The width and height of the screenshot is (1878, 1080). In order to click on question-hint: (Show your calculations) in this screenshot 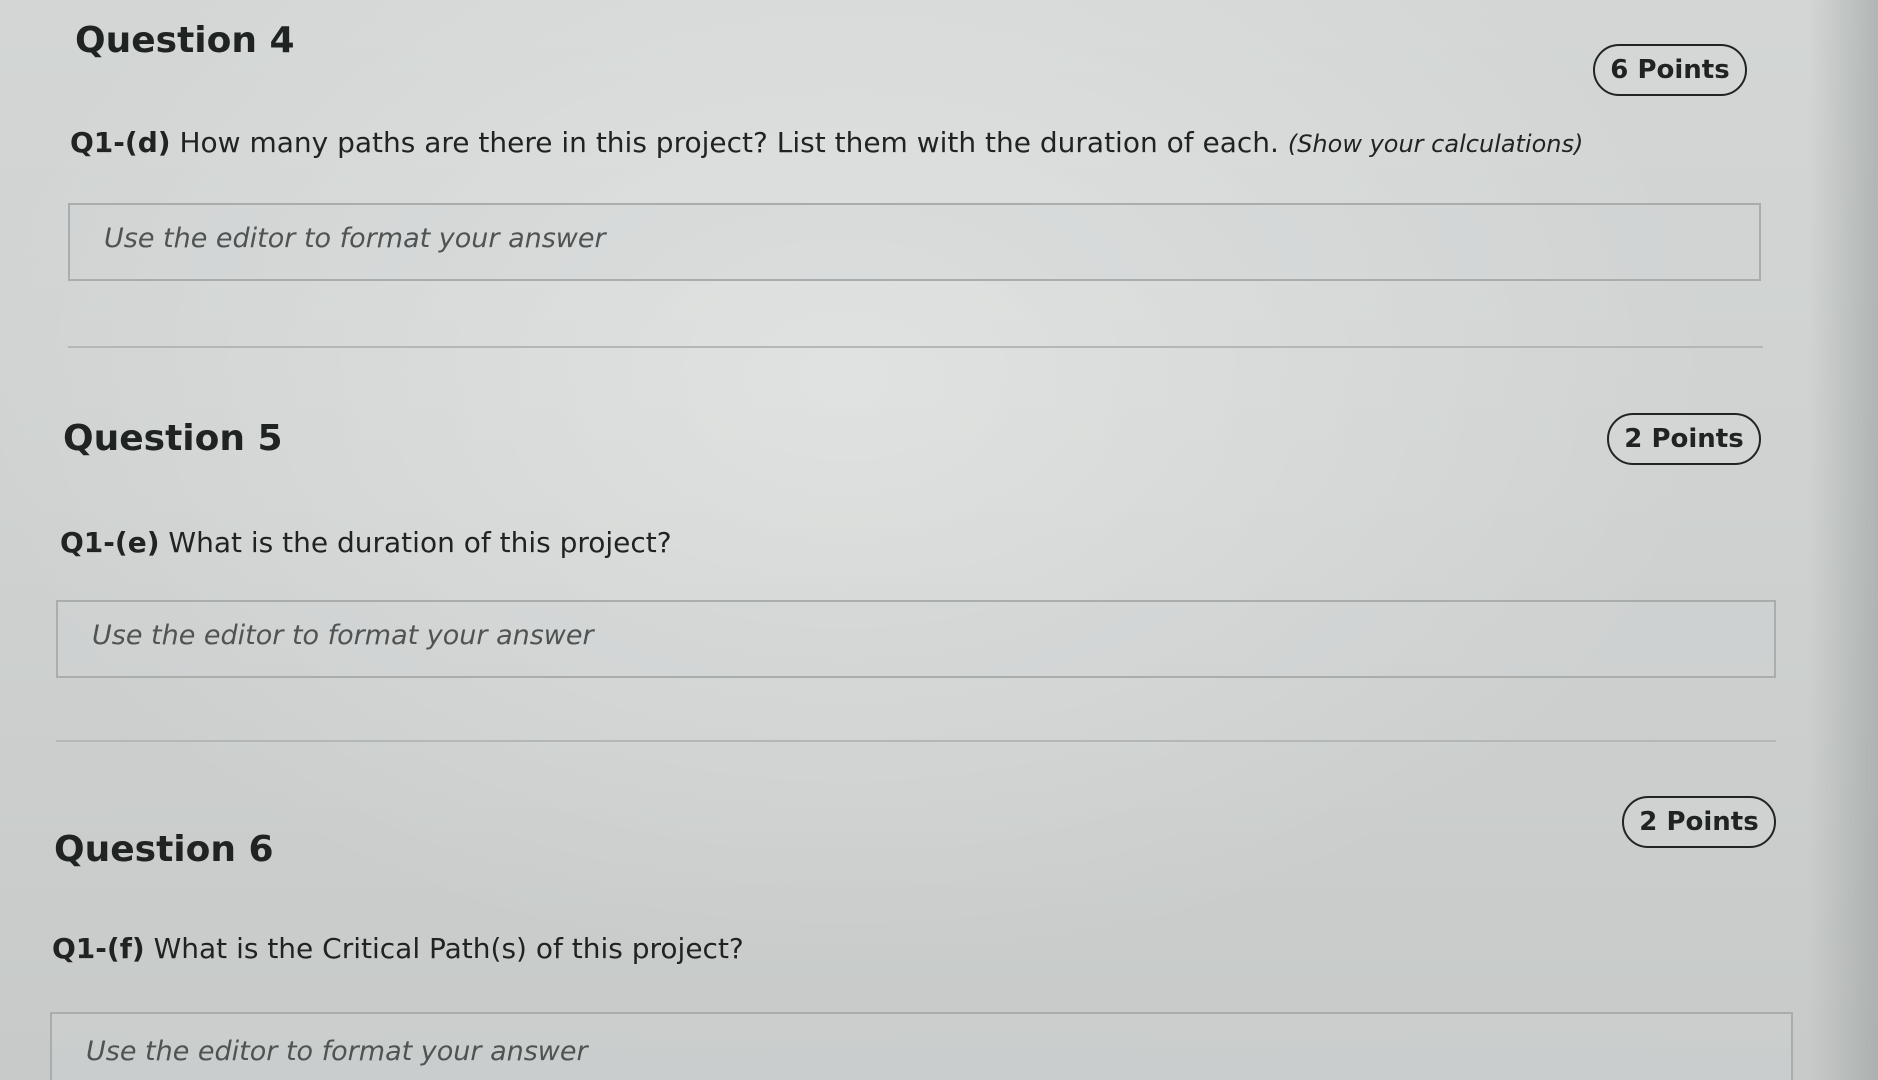, I will do `click(1435, 144)`.